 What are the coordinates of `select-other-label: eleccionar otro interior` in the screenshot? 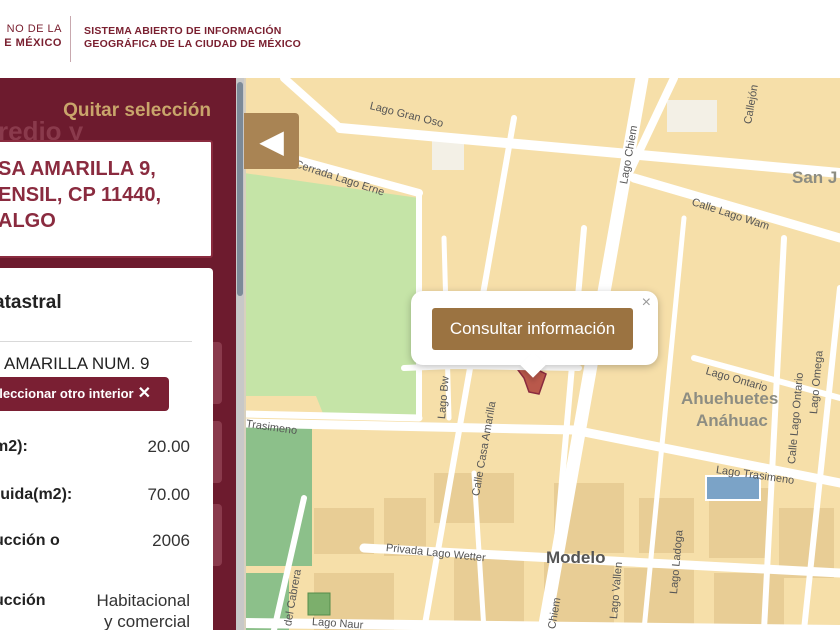 It's located at (67, 393).